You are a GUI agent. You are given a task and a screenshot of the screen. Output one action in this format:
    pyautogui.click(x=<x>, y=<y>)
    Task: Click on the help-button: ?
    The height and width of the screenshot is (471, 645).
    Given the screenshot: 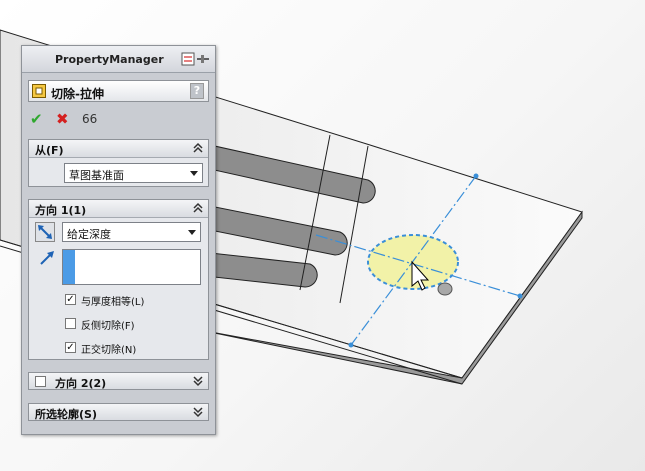 What is the action you would take?
    pyautogui.click(x=197, y=91)
    